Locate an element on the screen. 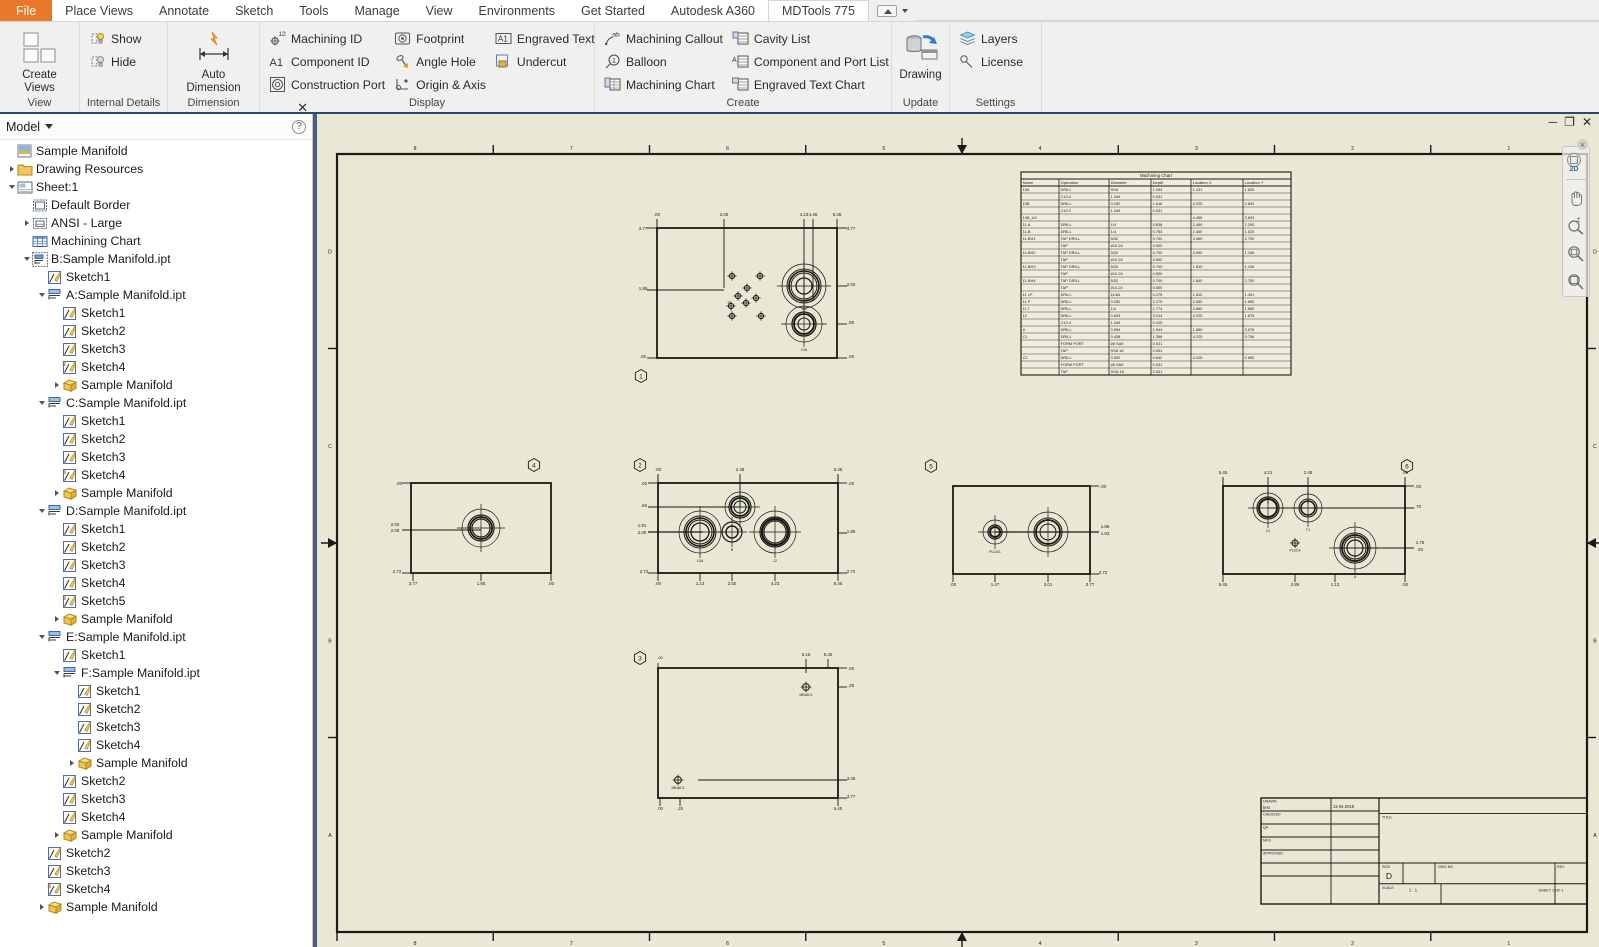  tab-mdtools-775: MDTools 775 is located at coordinates (818, 10).